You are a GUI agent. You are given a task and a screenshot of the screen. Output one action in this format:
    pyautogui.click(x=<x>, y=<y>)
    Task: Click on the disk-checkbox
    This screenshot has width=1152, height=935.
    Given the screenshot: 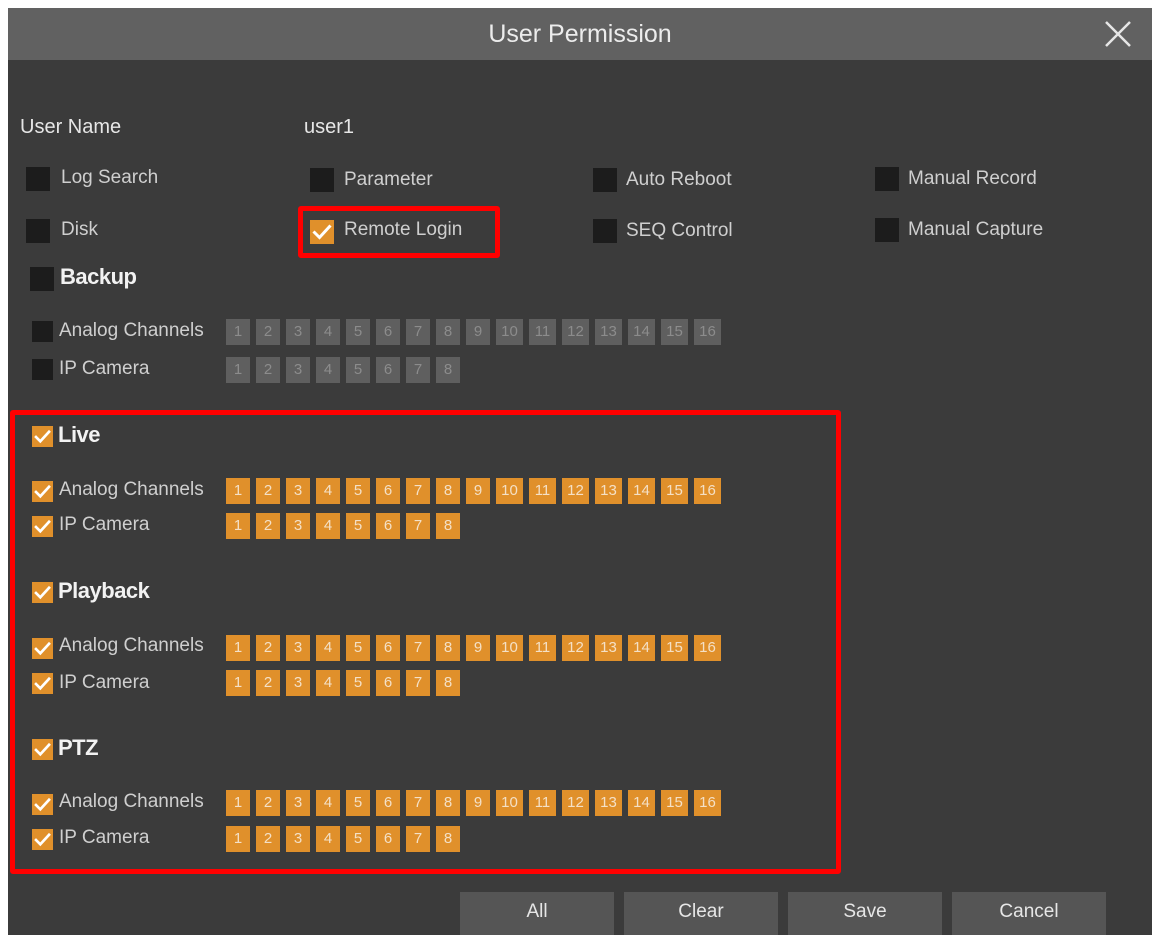 What is the action you would take?
    pyautogui.click(x=38, y=231)
    